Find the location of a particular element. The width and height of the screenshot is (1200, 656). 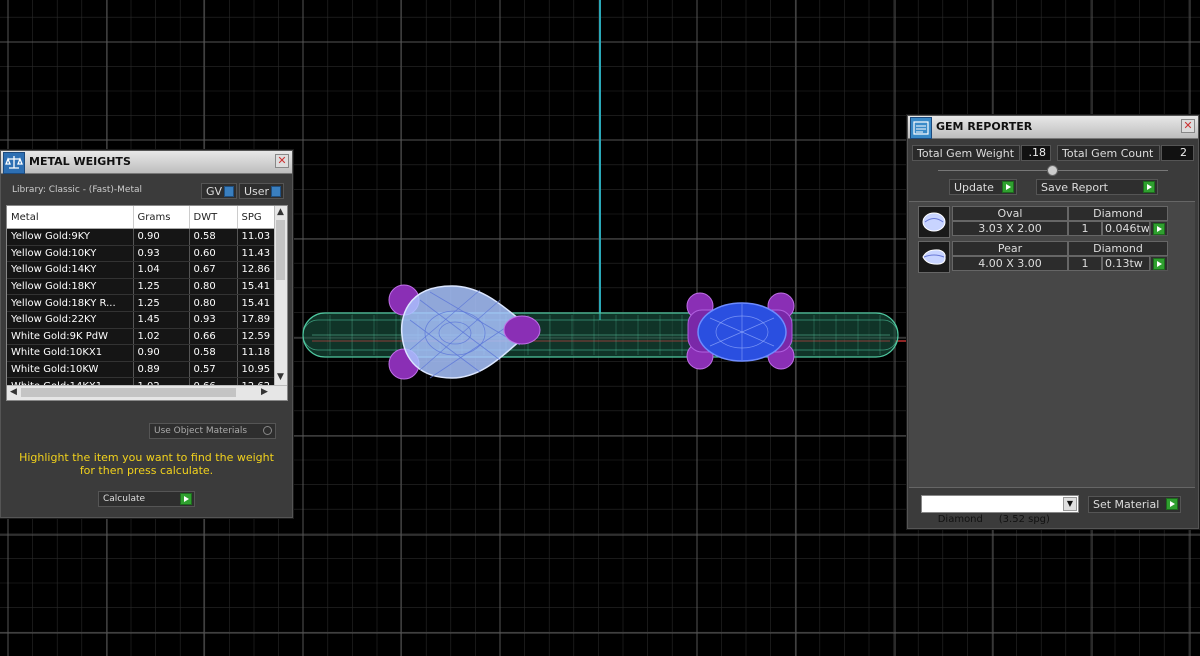

gem-quantity: 1 is located at coordinates (1085, 228).